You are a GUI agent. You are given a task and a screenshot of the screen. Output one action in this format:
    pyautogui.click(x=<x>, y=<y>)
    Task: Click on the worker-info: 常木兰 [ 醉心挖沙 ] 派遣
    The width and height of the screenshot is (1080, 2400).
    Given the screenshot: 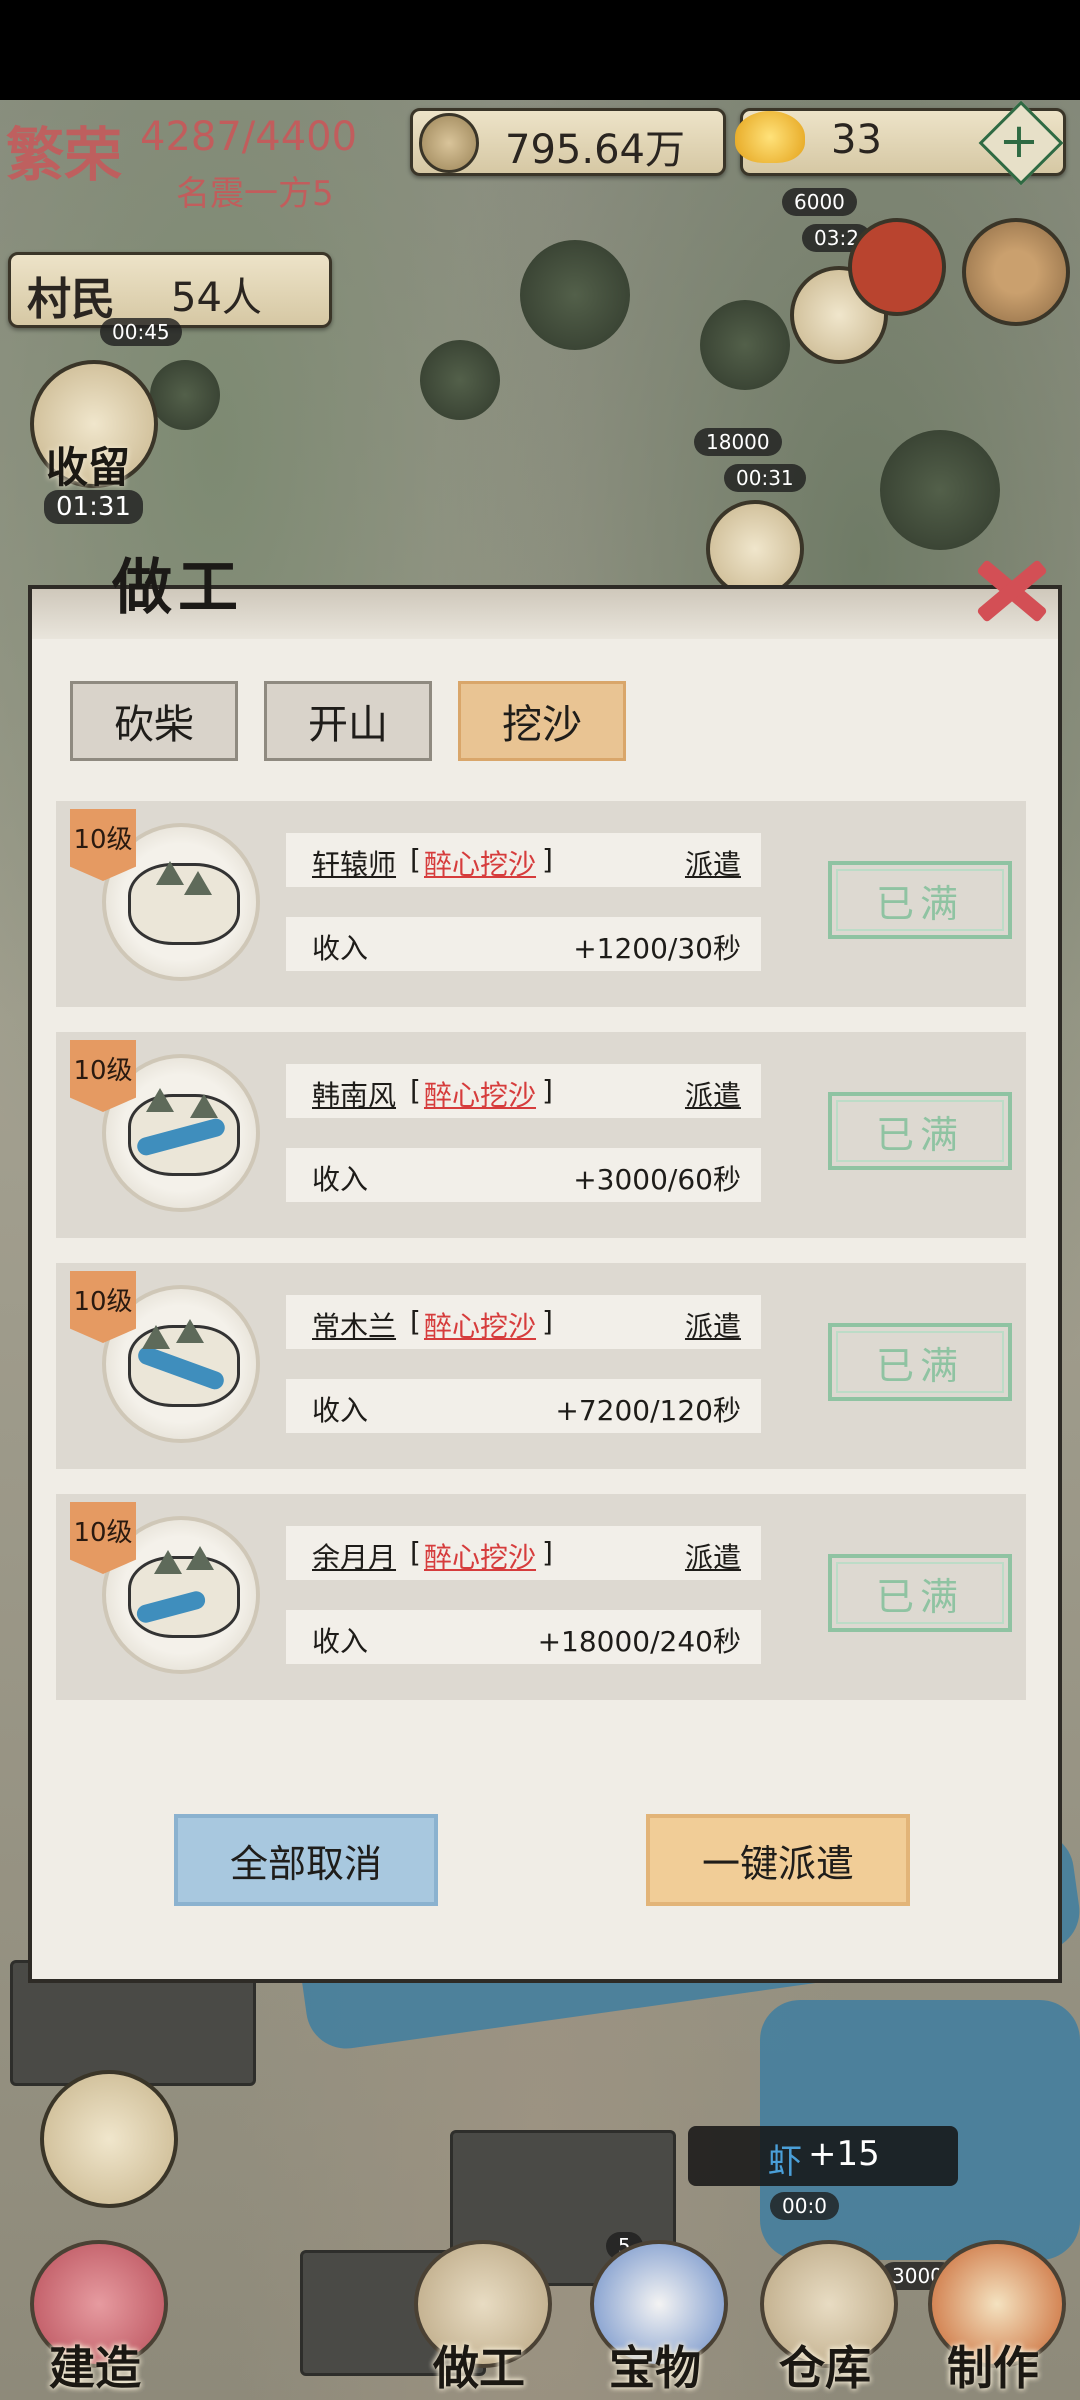 What is the action you would take?
    pyautogui.click(x=523, y=1322)
    